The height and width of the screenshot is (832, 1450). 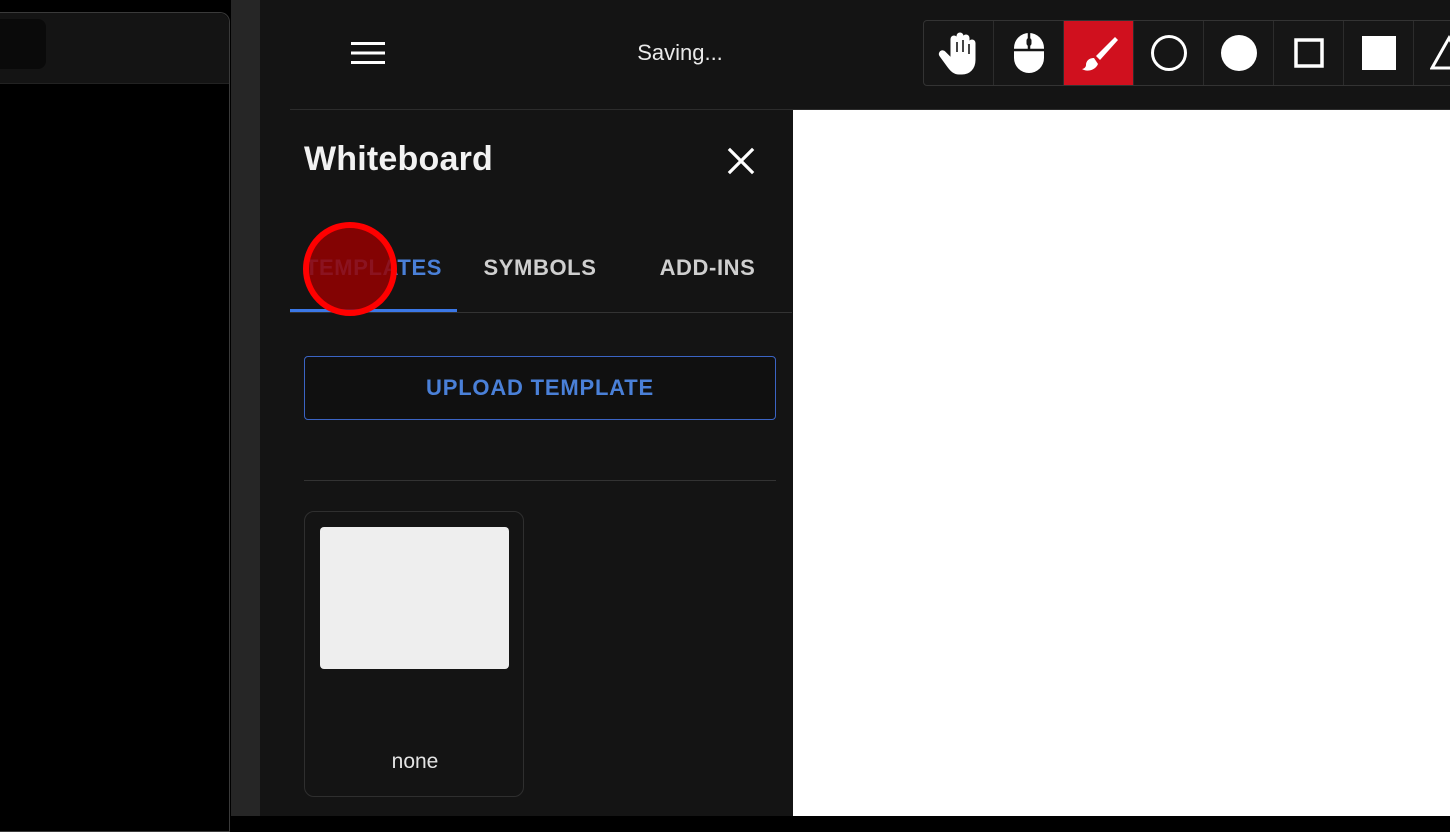 I want to click on tool-triangle, so click(x=1432, y=53).